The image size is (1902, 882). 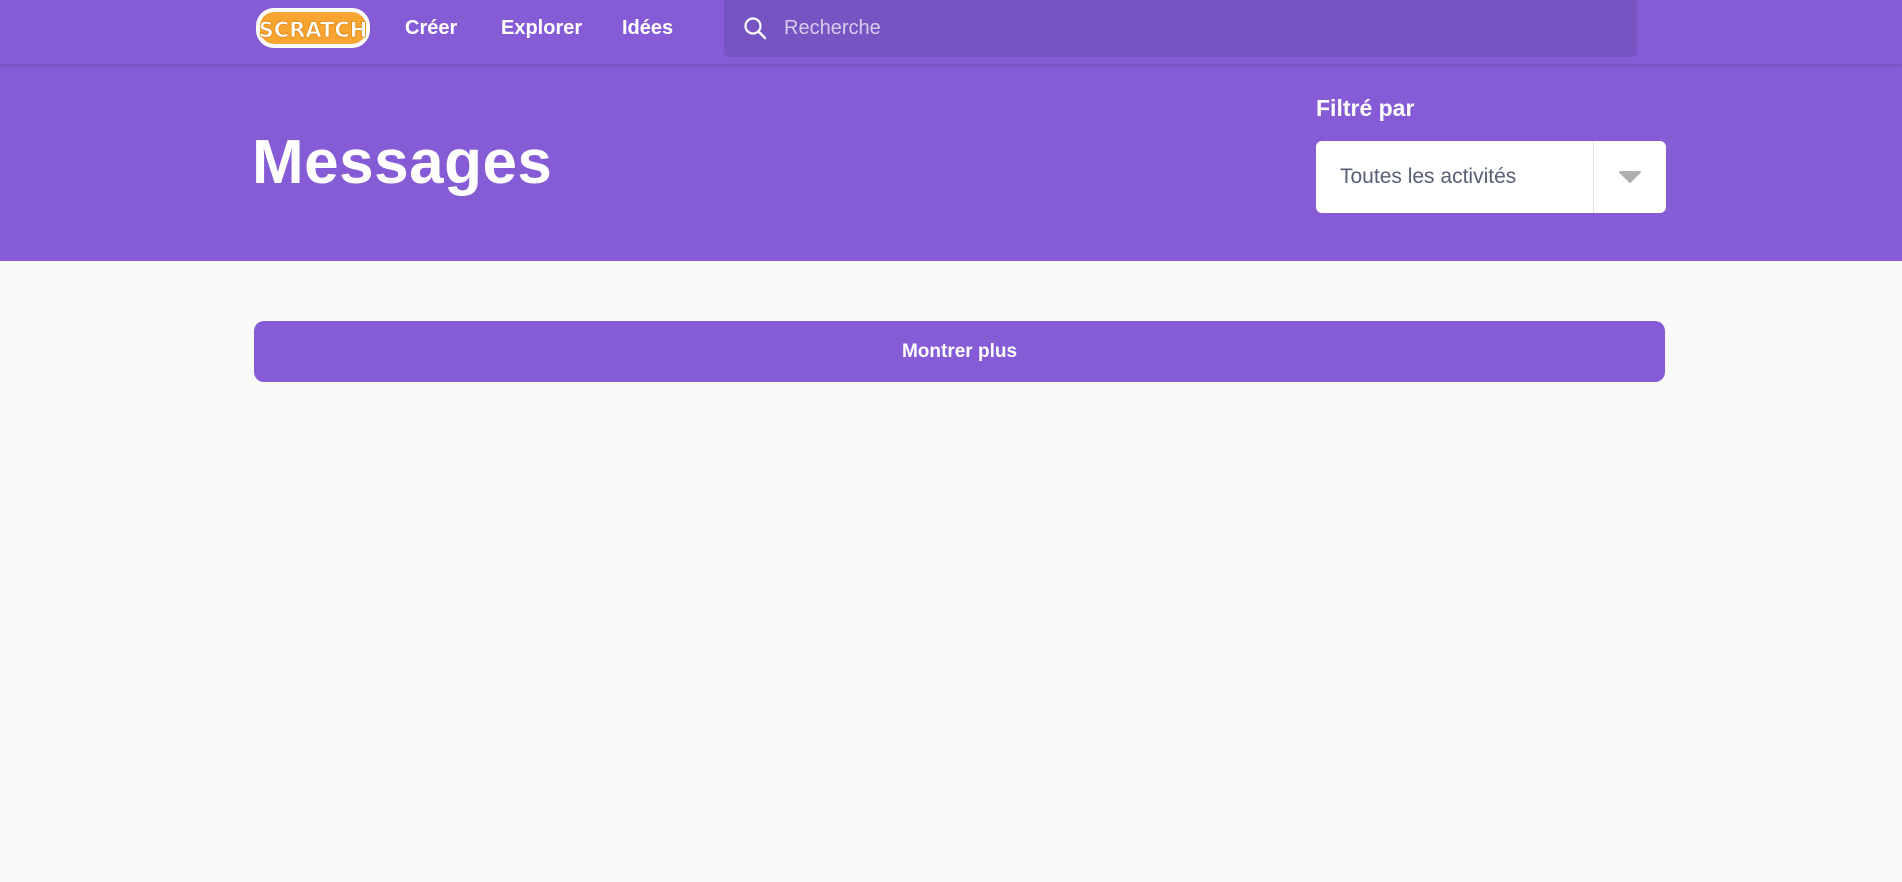 I want to click on top-navbar: SCRATCH Créer Explorer Idées, so click(x=951, y=32).